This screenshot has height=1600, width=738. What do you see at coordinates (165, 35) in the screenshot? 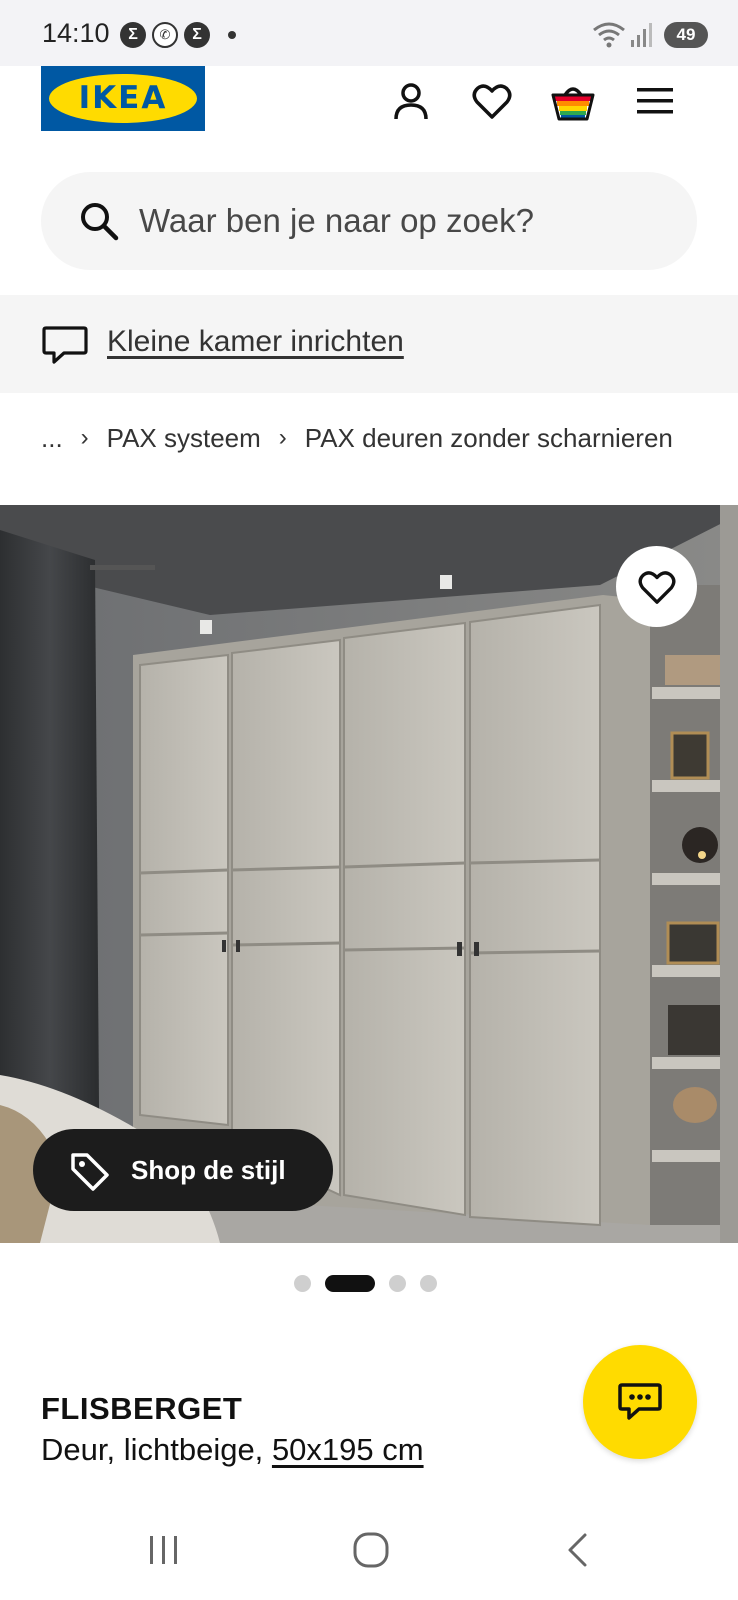
I see `whatsapp-icon: ✆` at bounding box center [165, 35].